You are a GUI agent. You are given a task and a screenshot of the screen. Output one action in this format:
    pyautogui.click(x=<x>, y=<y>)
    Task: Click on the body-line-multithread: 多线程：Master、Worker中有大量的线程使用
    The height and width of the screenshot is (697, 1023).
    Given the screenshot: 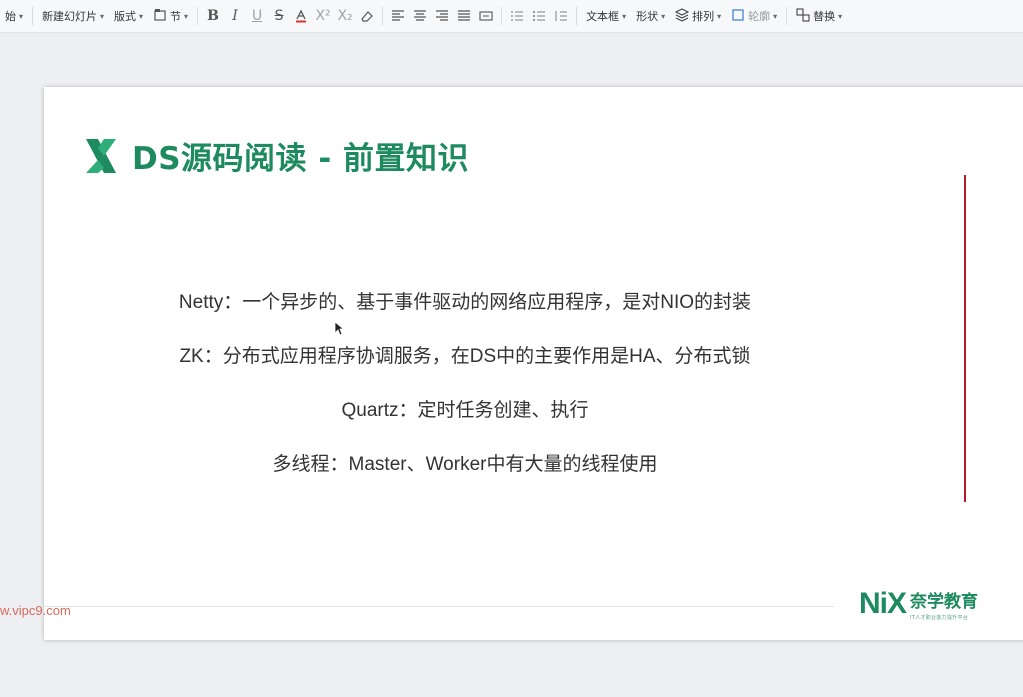 What is the action you would take?
    pyautogui.click(x=465, y=464)
    